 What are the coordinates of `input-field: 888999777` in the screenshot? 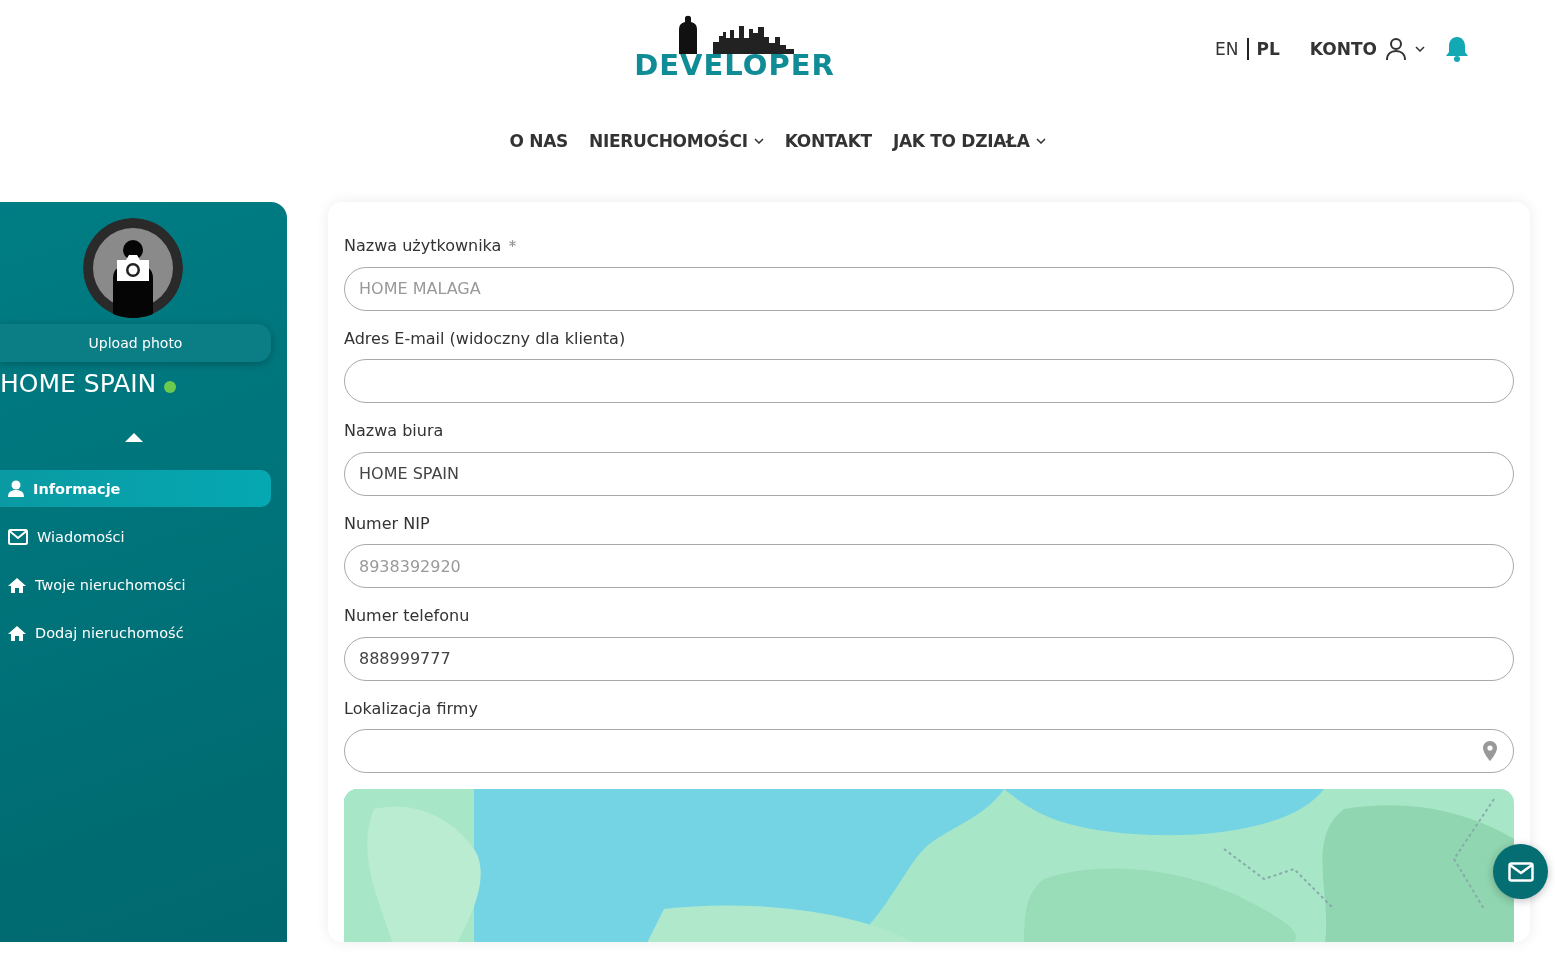 It's located at (929, 658).